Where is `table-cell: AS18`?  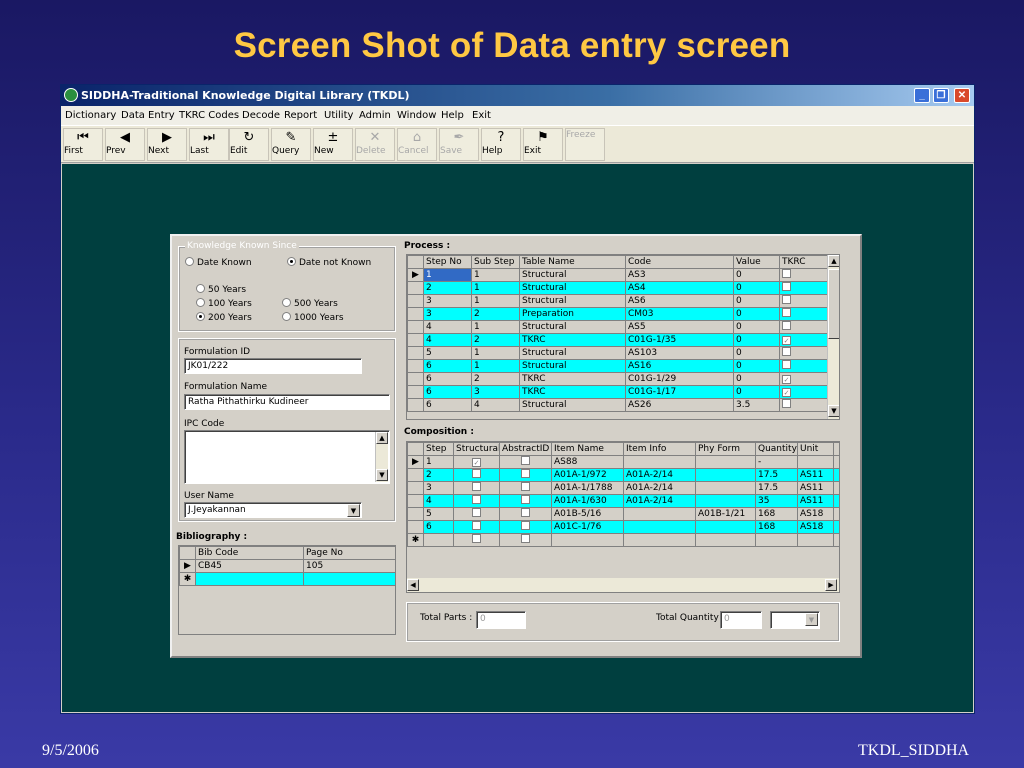 table-cell: AS18 is located at coordinates (815, 514).